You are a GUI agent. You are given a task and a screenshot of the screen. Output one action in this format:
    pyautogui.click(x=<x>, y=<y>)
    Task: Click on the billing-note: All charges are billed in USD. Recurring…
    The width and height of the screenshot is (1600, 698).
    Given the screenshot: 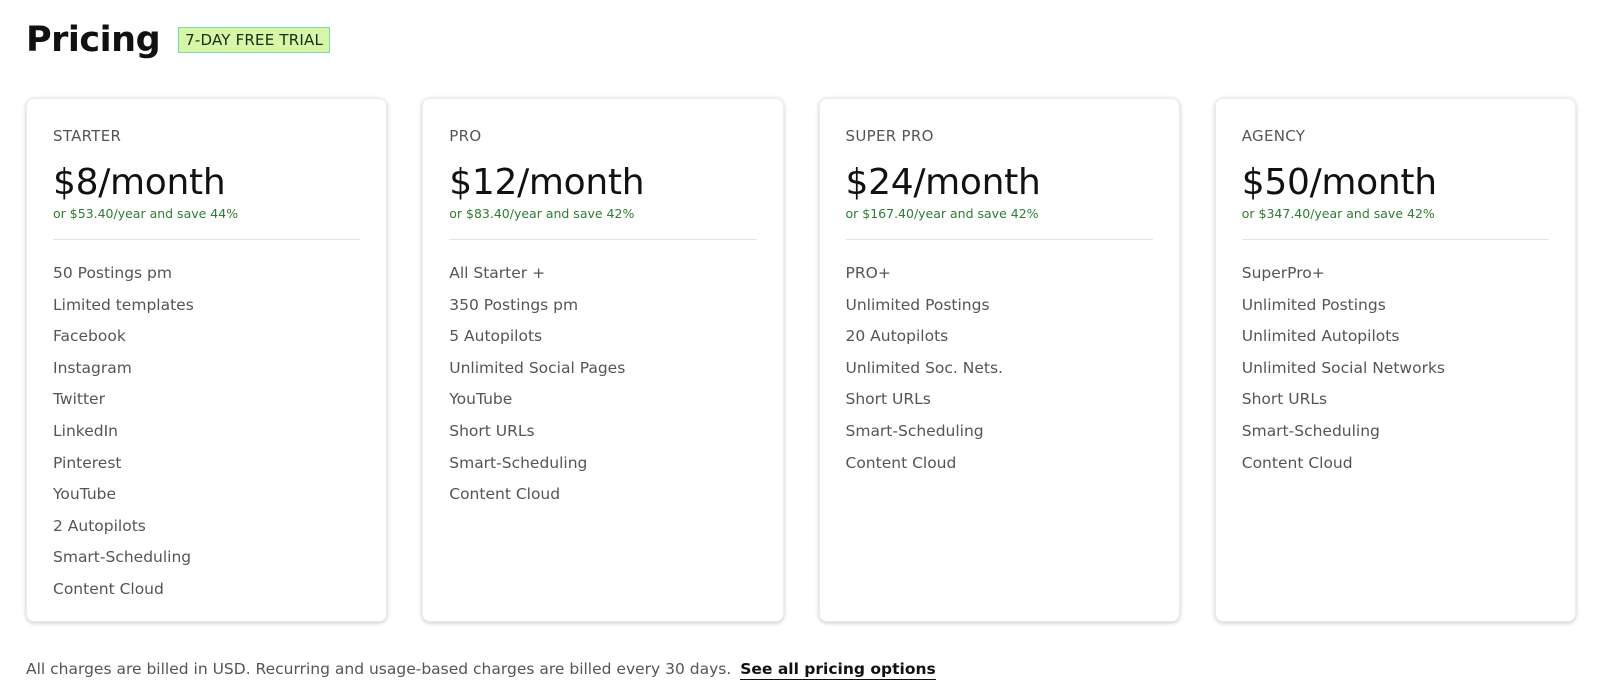 What is the action you would take?
    pyautogui.click(x=379, y=669)
    